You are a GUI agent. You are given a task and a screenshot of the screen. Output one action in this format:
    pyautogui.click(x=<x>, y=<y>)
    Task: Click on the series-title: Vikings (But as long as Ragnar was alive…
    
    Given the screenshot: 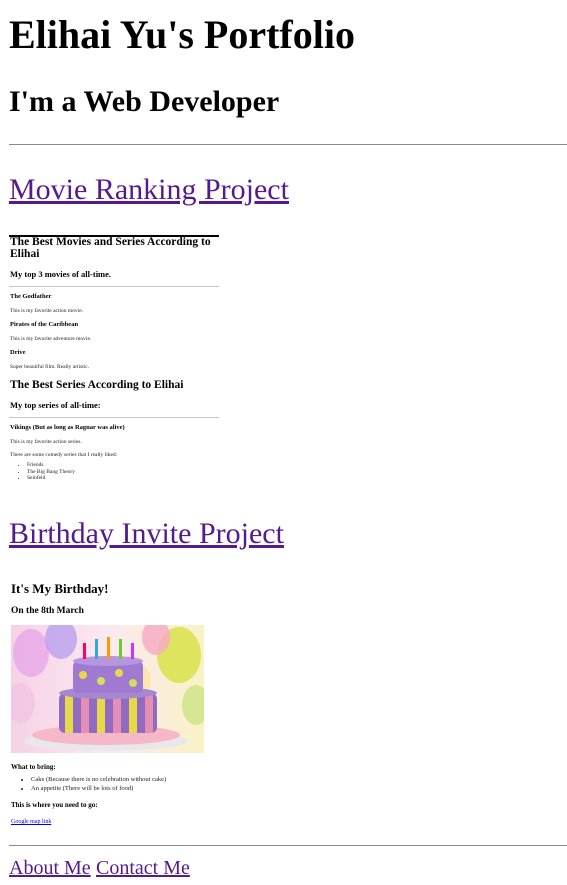 What is the action you would take?
    pyautogui.click(x=67, y=427)
    